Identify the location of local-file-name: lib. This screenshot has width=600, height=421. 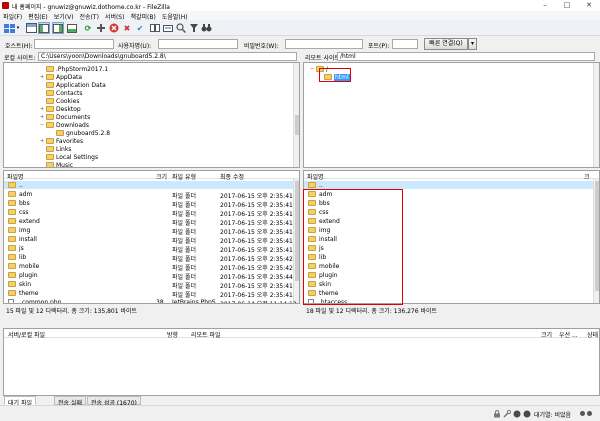
(23, 257).